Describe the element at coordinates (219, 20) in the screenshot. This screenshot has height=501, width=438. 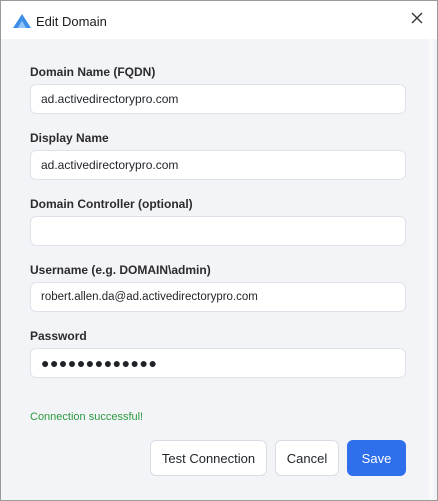
I see `title-bar: Edit Domain` at that location.